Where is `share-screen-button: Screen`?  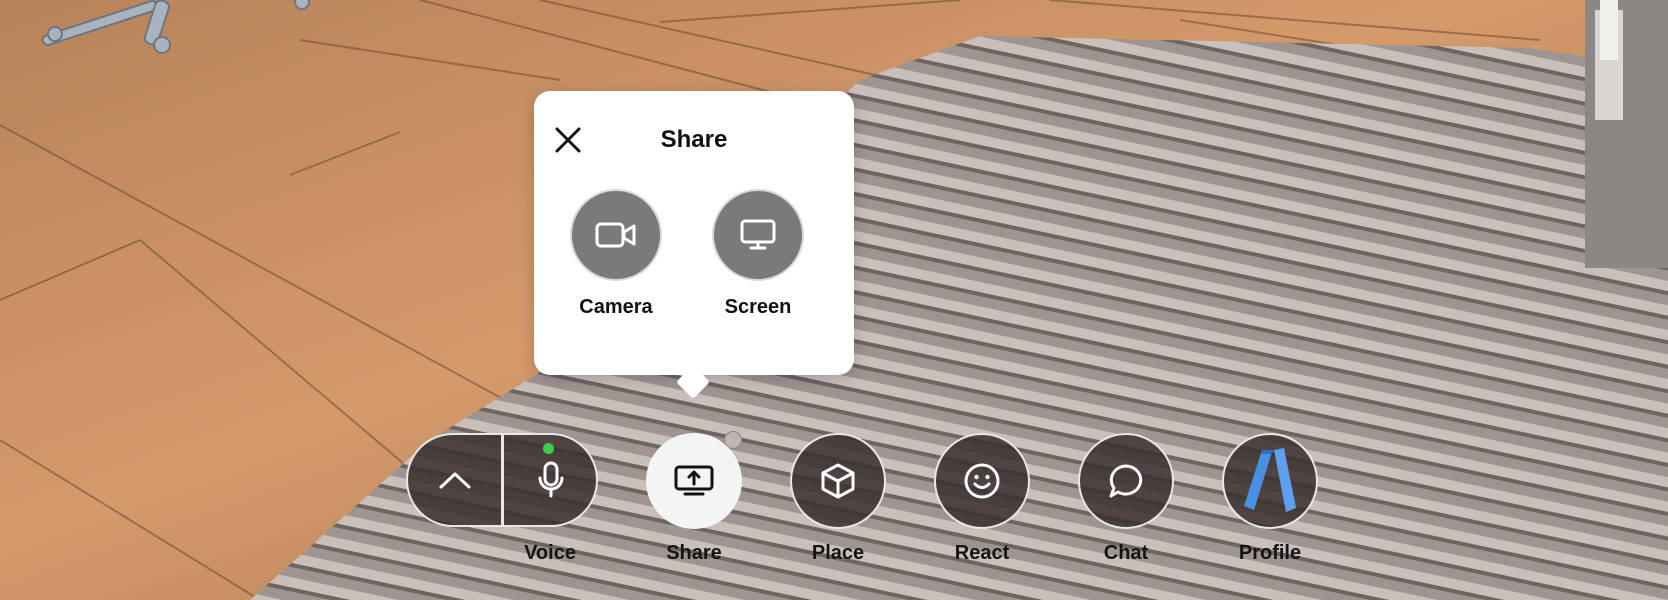
share-screen-button: Screen is located at coordinates (758, 254).